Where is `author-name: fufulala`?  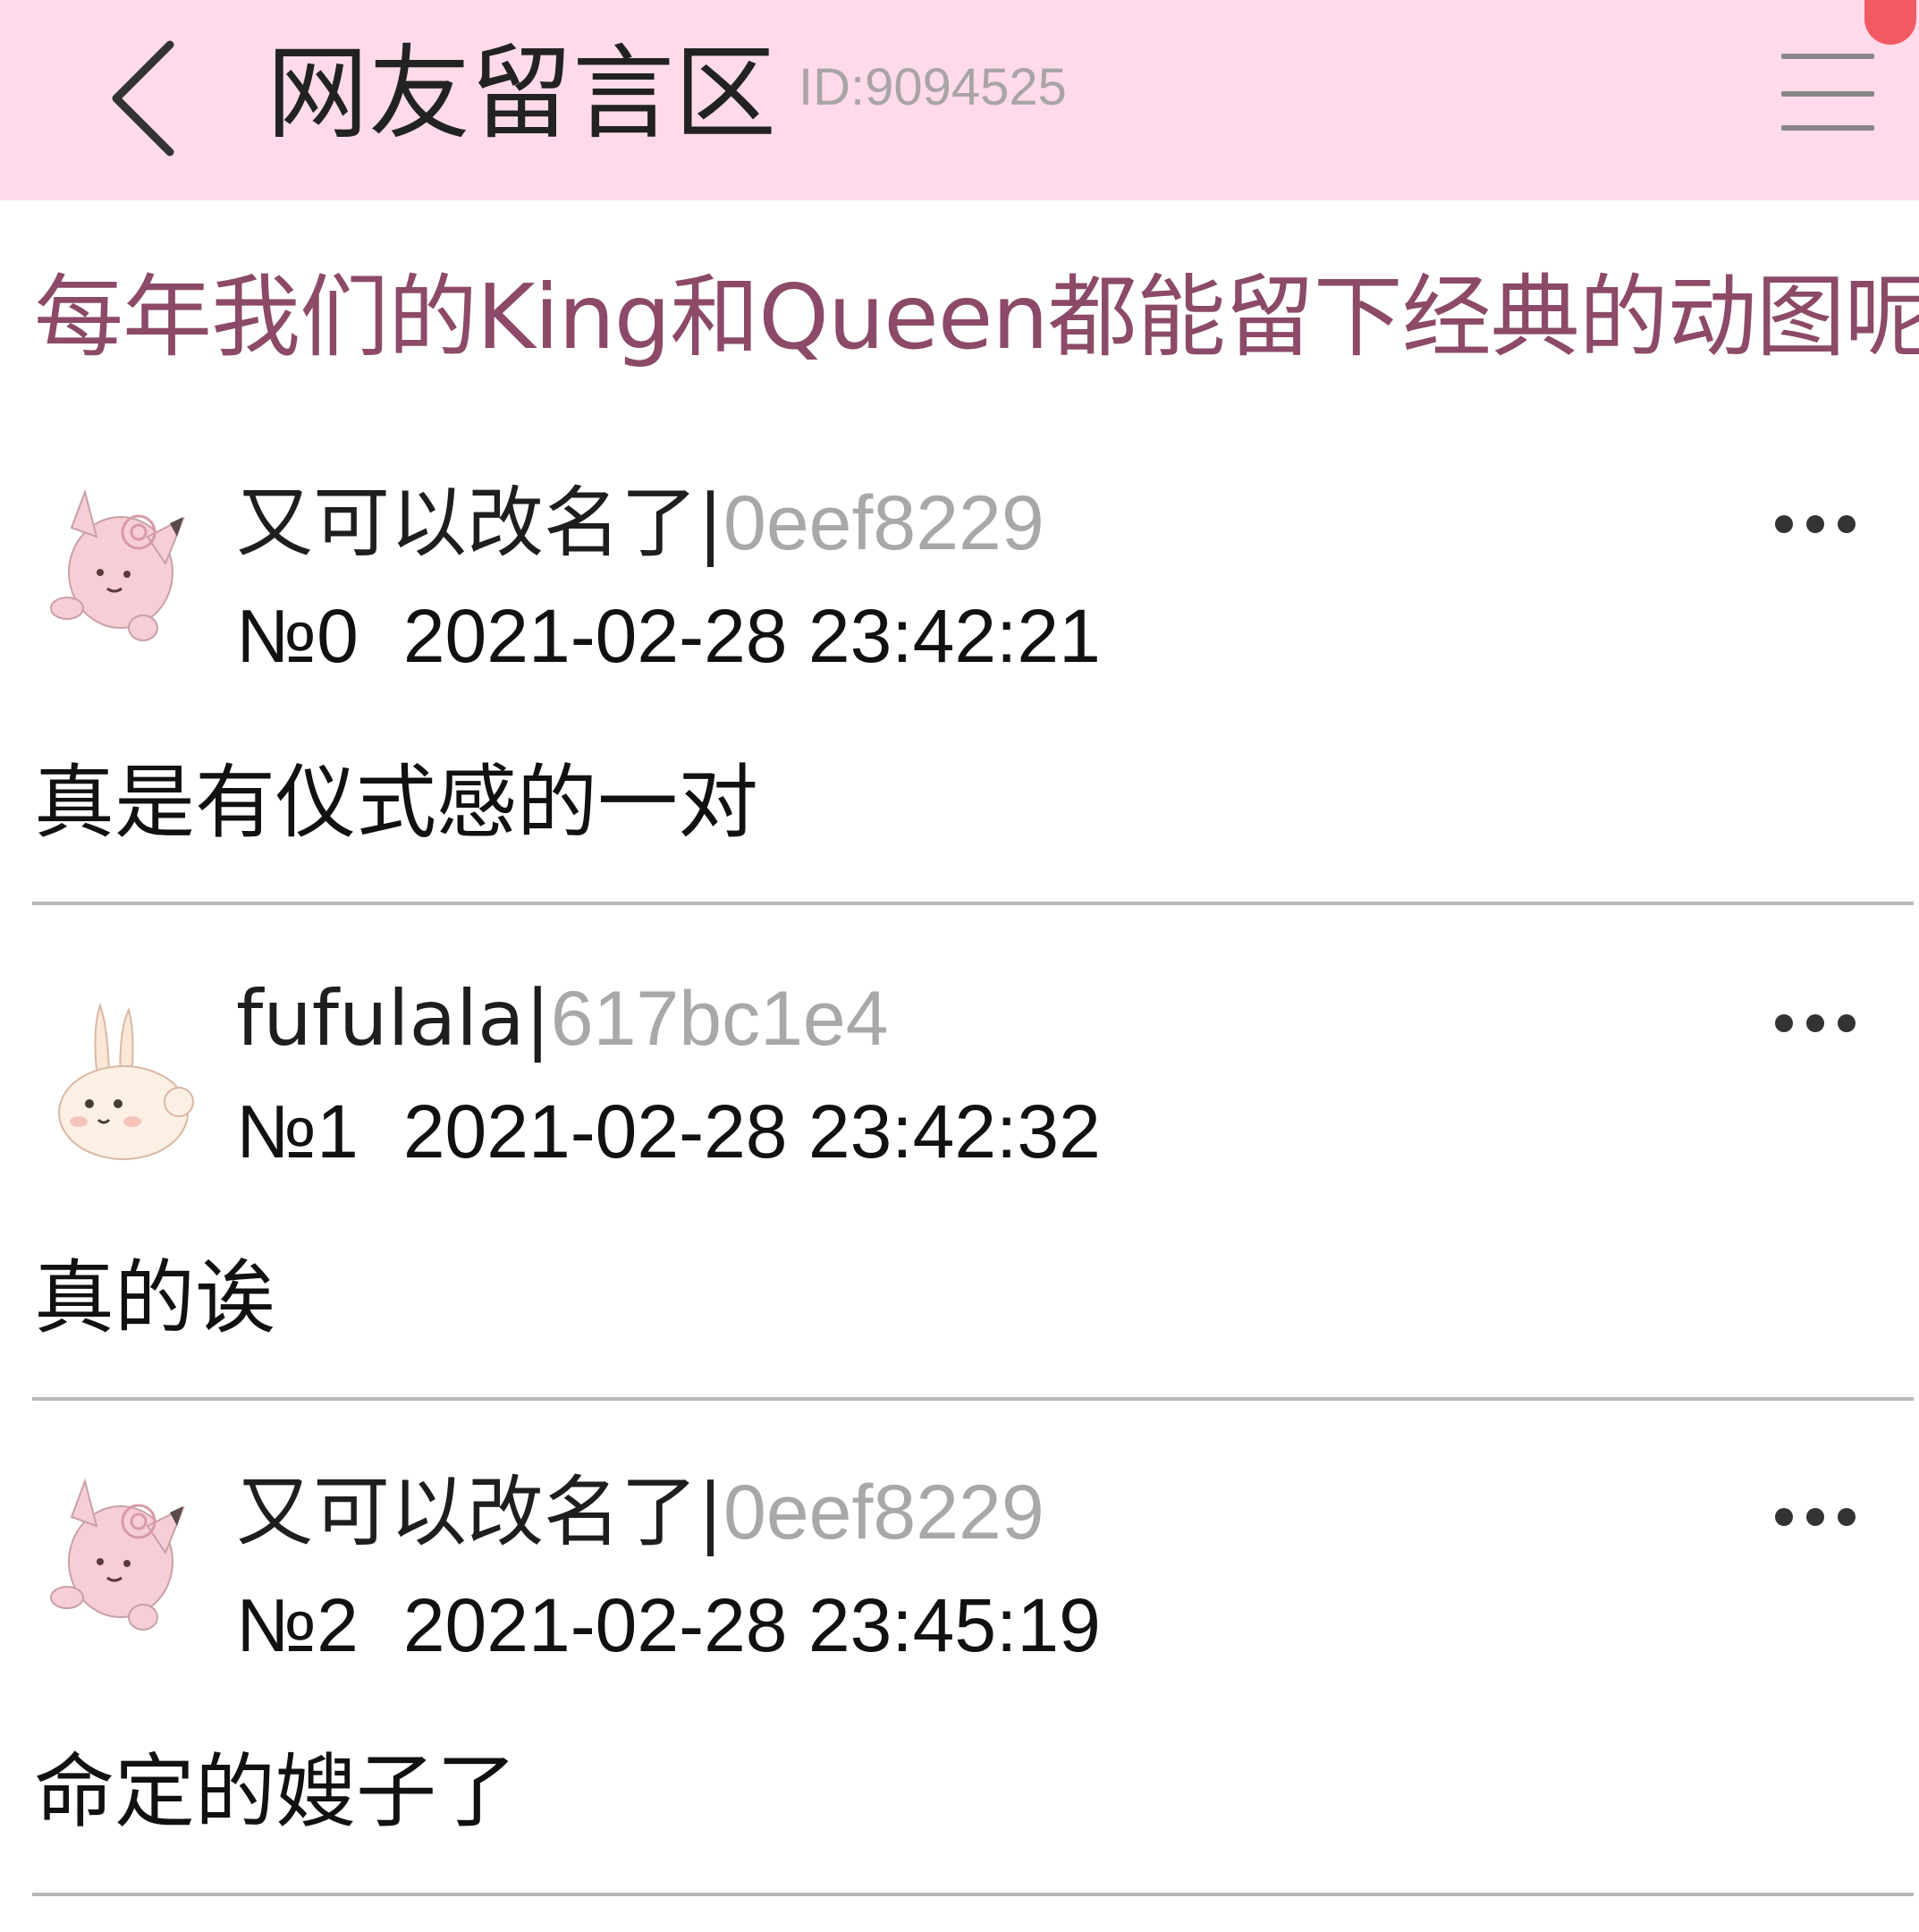
author-name: fufulala is located at coordinates (380, 1018).